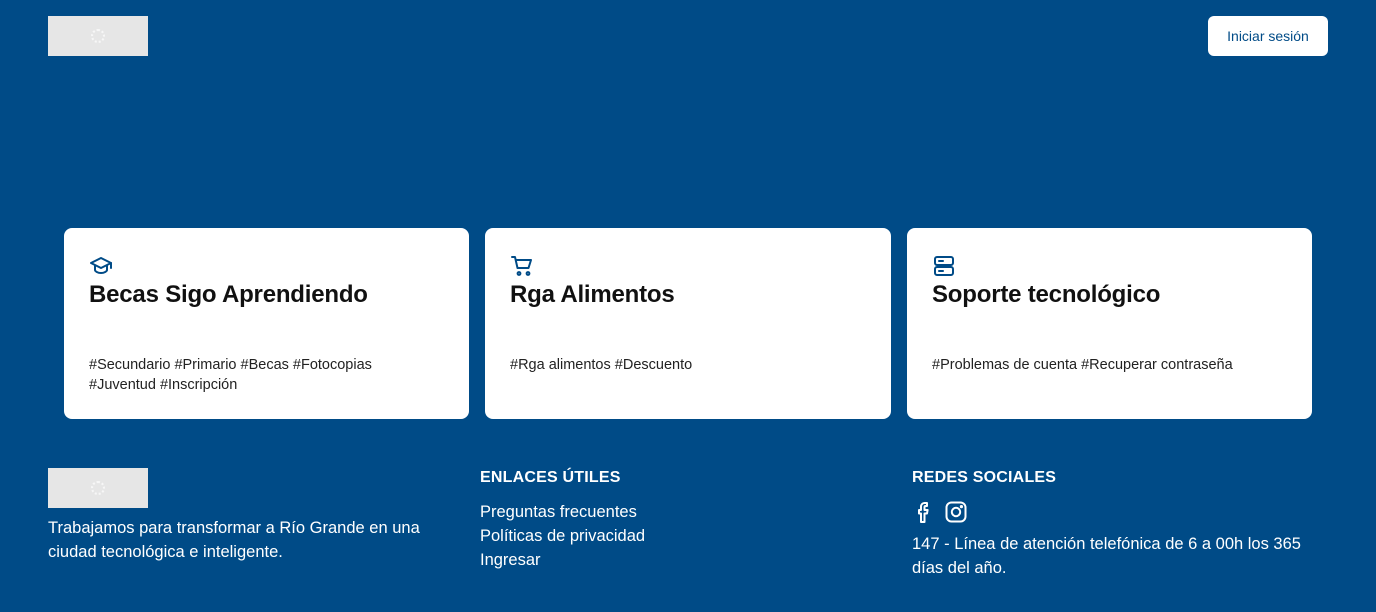 Image resolution: width=1376 pixels, height=612 pixels. Describe the element at coordinates (688, 323) in the screenshot. I see `service-card-alimentos: Rga Alimentos #Rga alimentos #Descuento` at that location.